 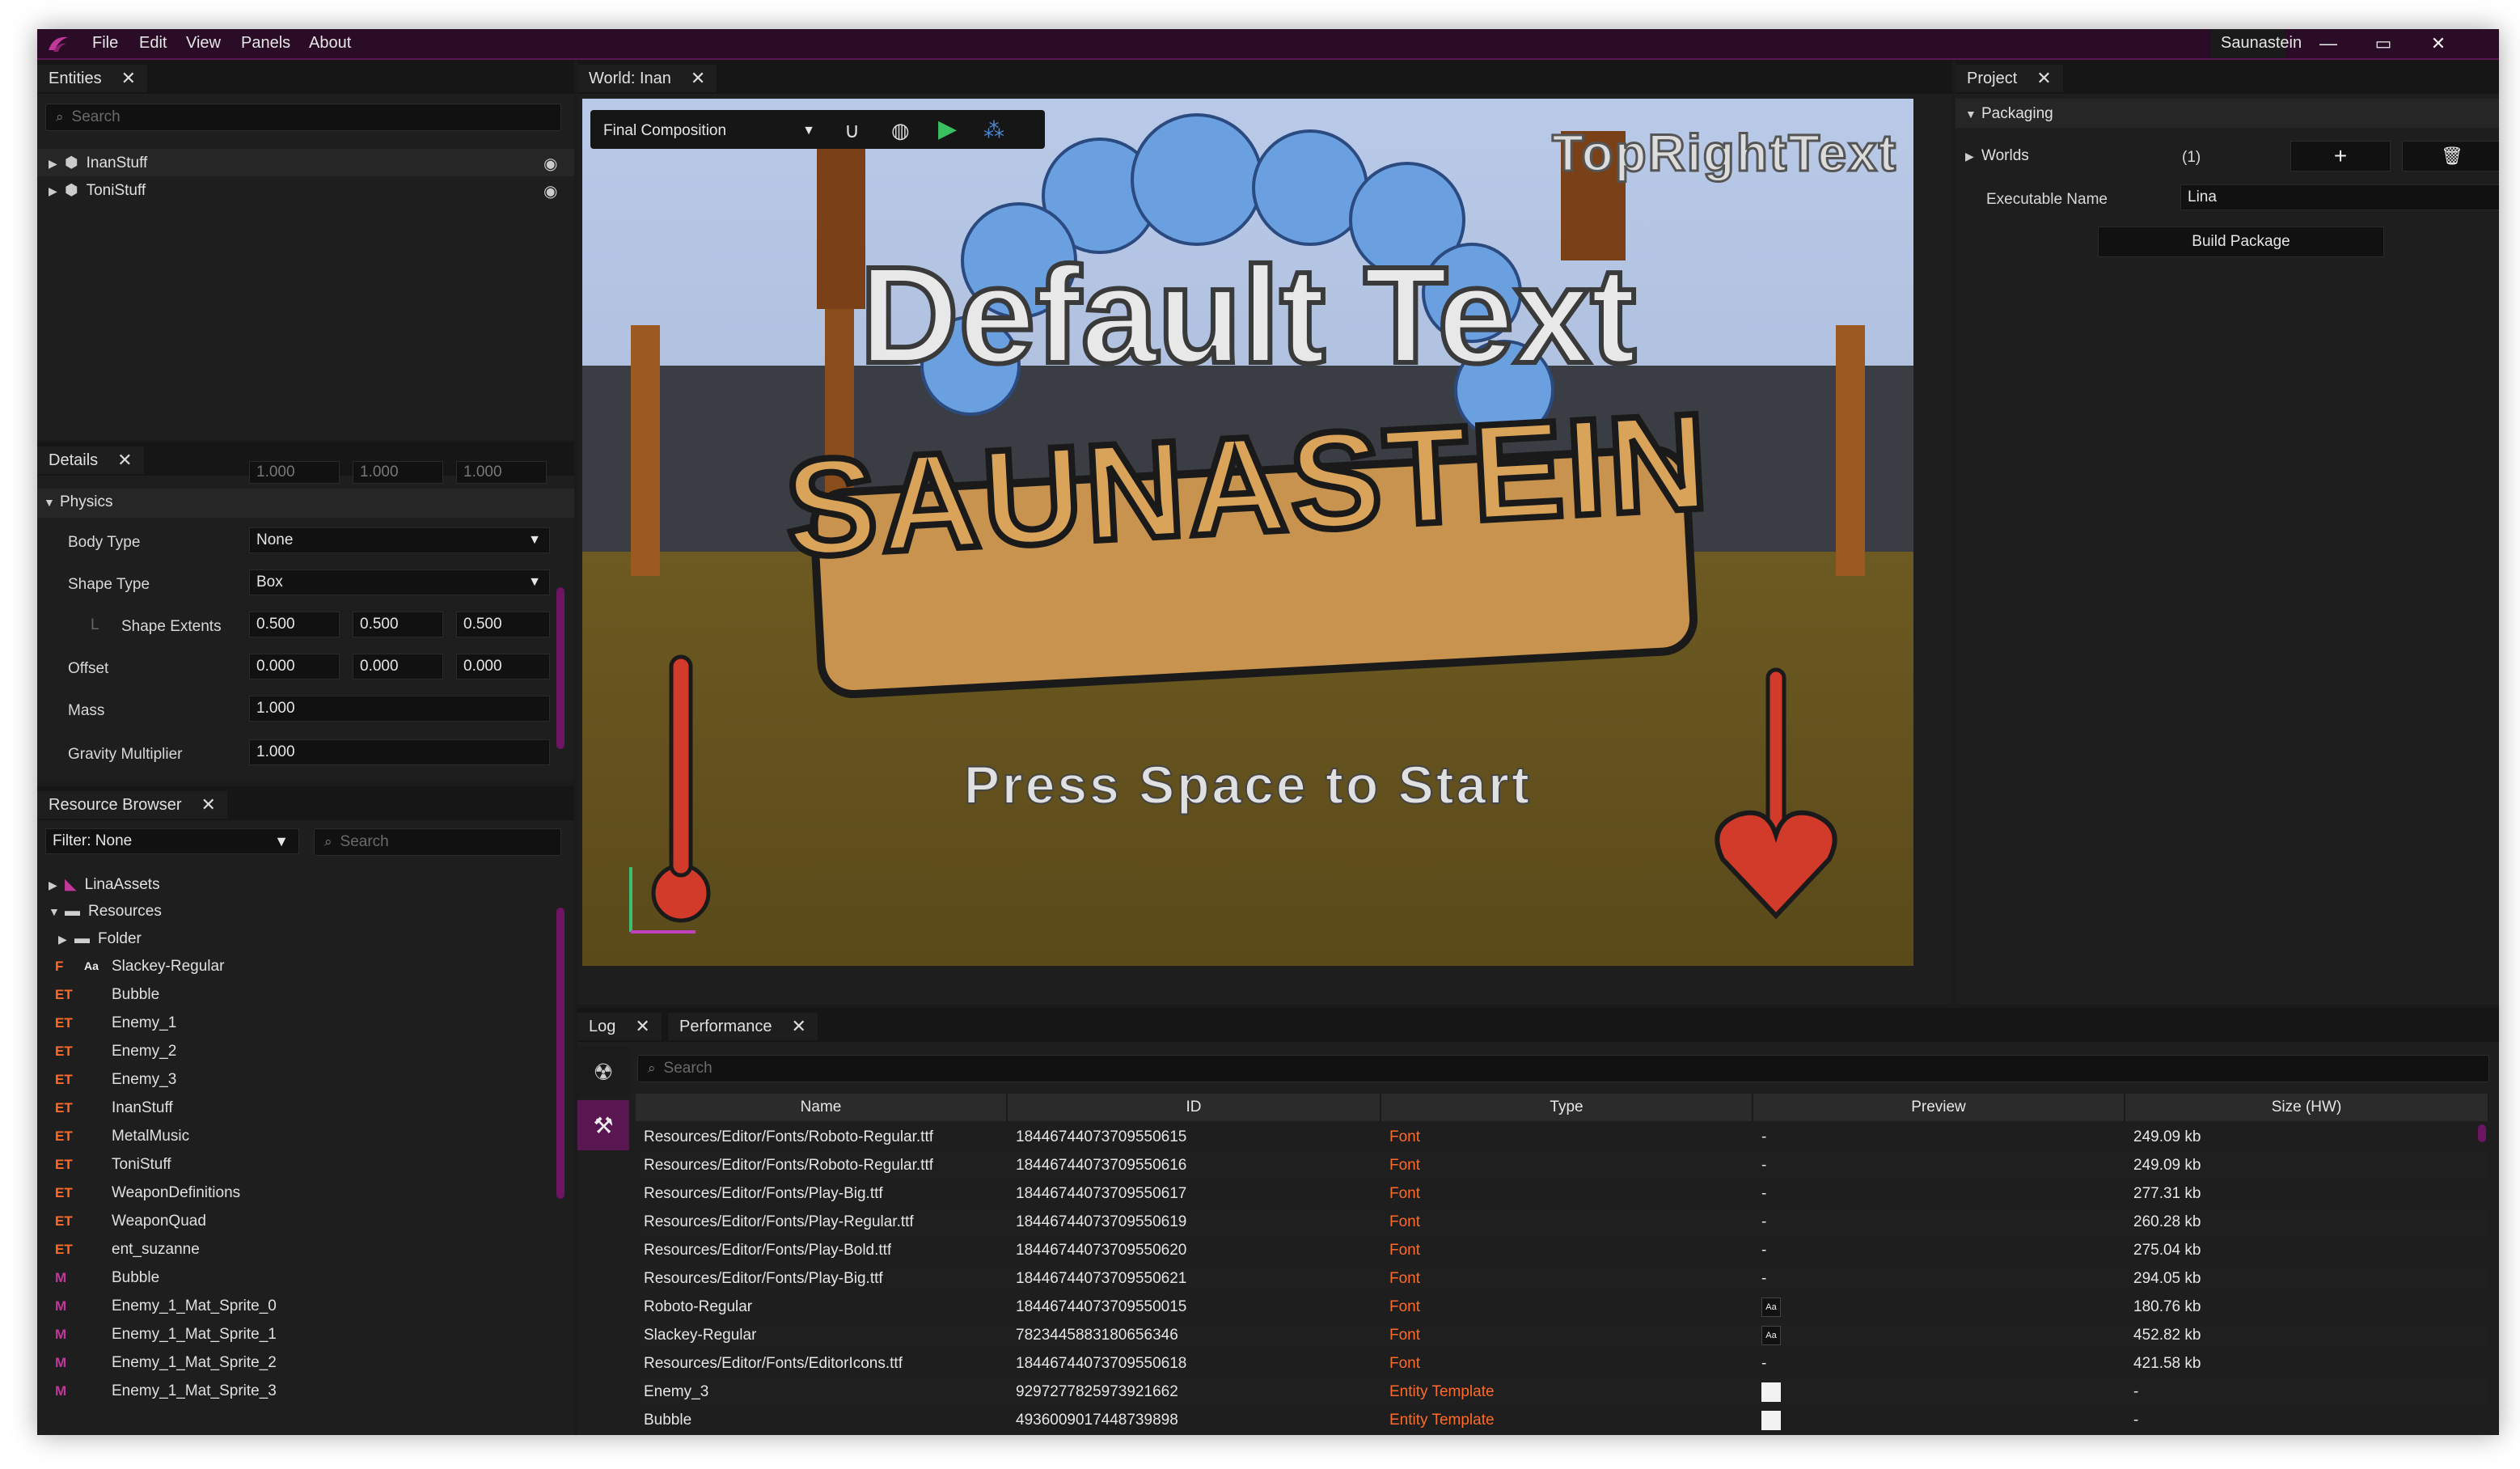 What do you see at coordinates (503, 624) in the screenshot?
I see `shape-extent-z-field: 0.500` at bounding box center [503, 624].